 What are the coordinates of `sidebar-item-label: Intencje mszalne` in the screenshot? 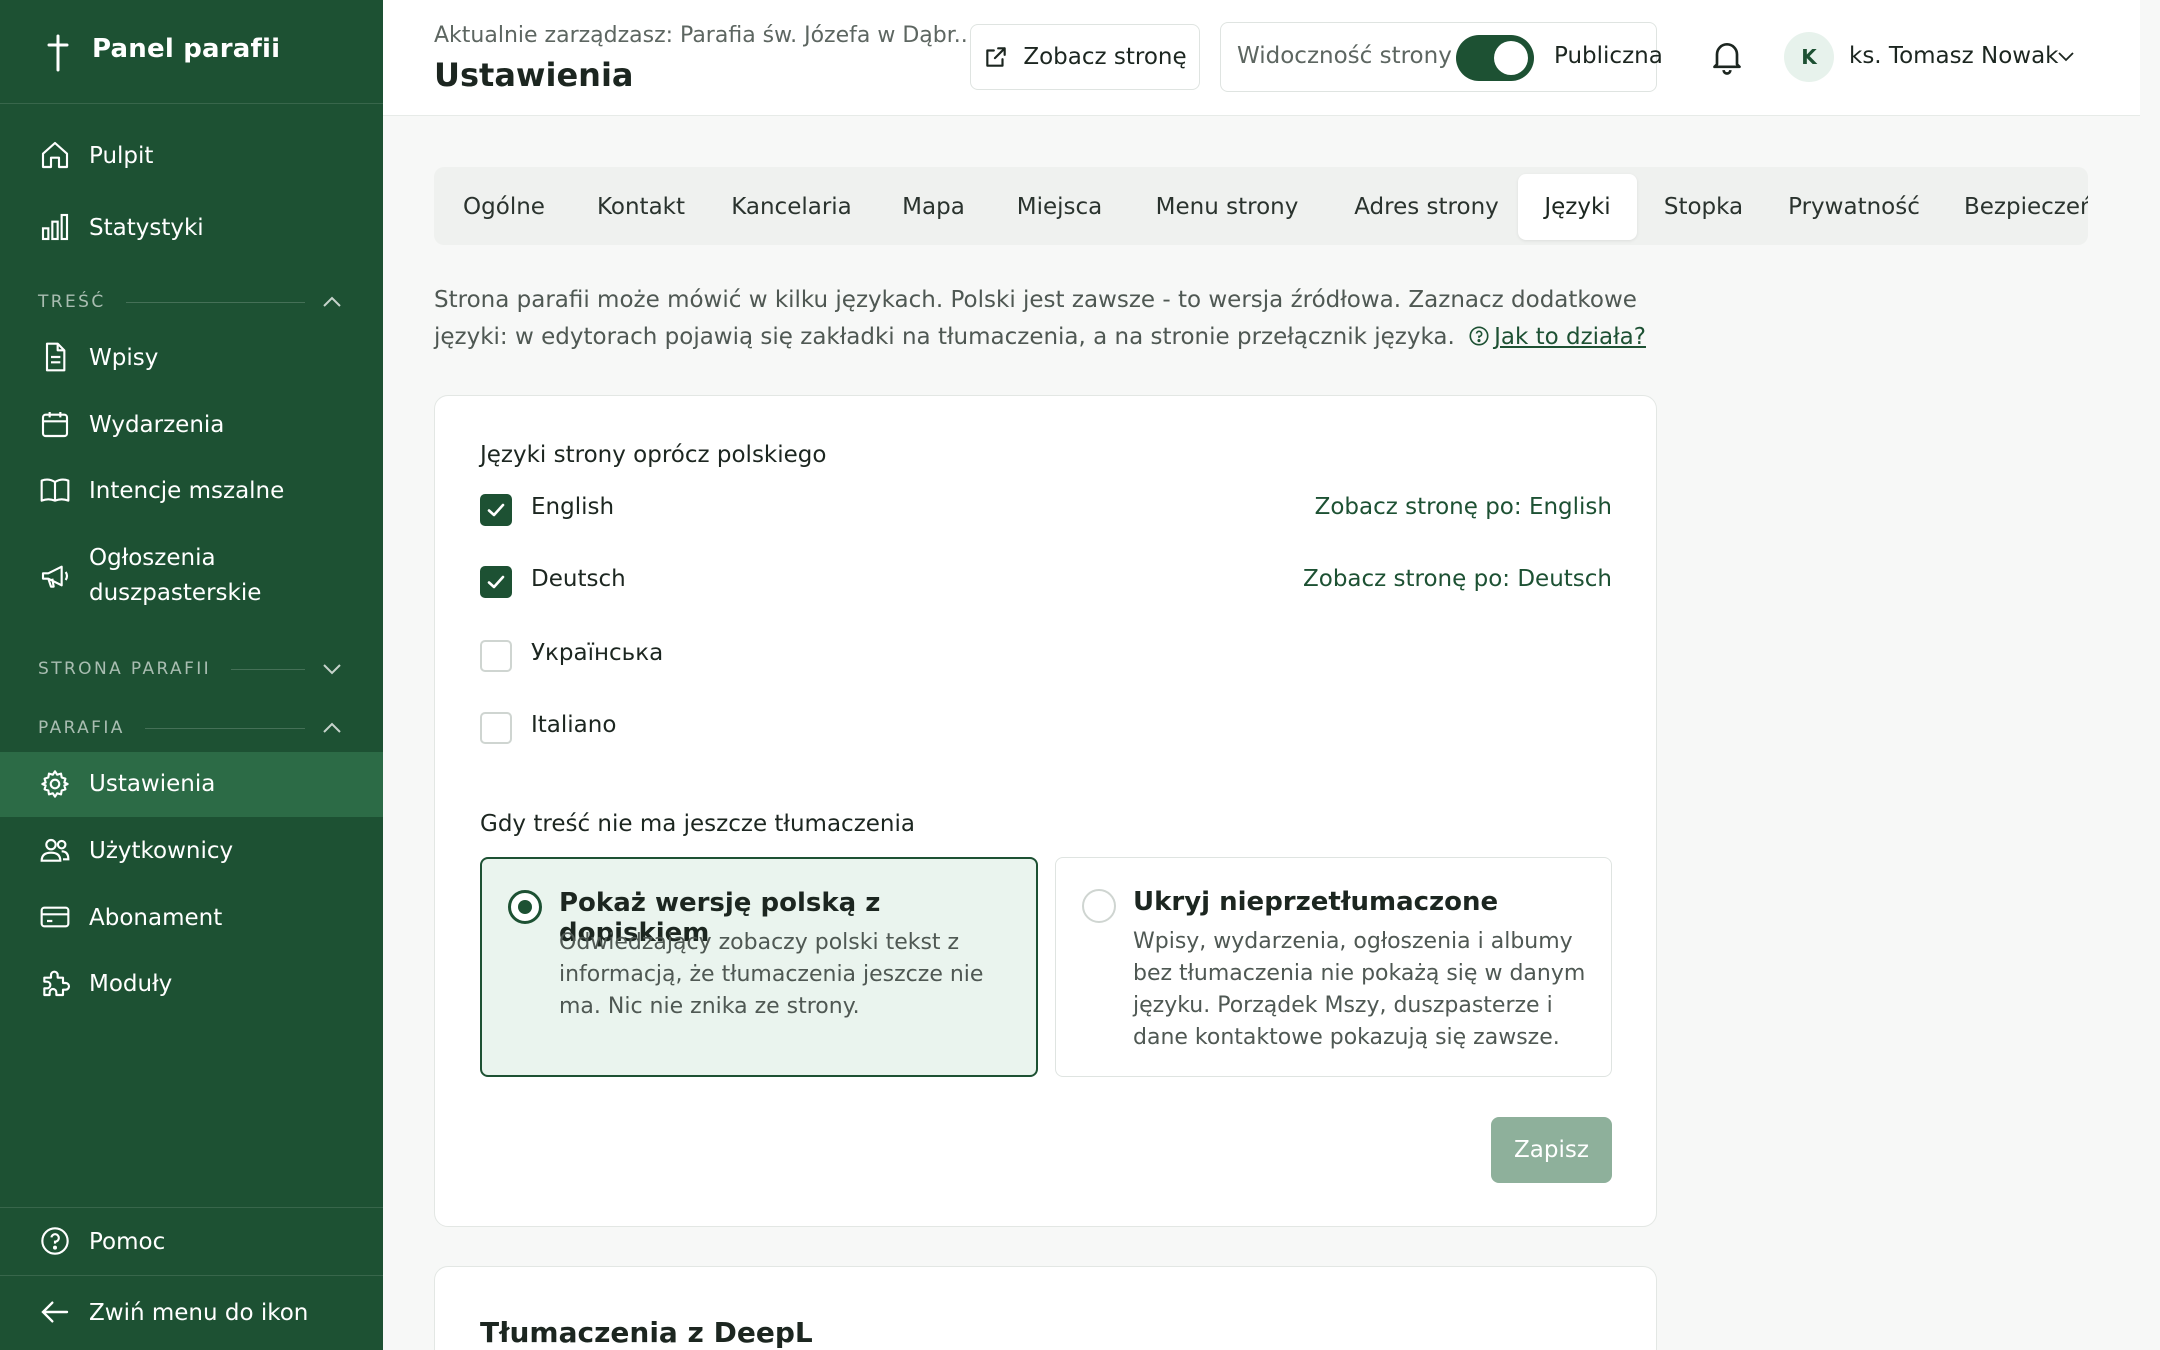 It's located at (187, 491).